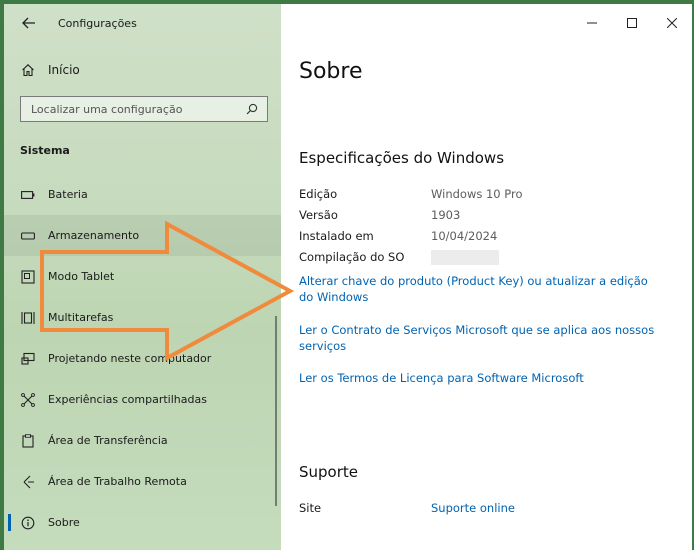  What do you see at coordinates (138, 109) in the screenshot?
I see `search-input` at bounding box center [138, 109].